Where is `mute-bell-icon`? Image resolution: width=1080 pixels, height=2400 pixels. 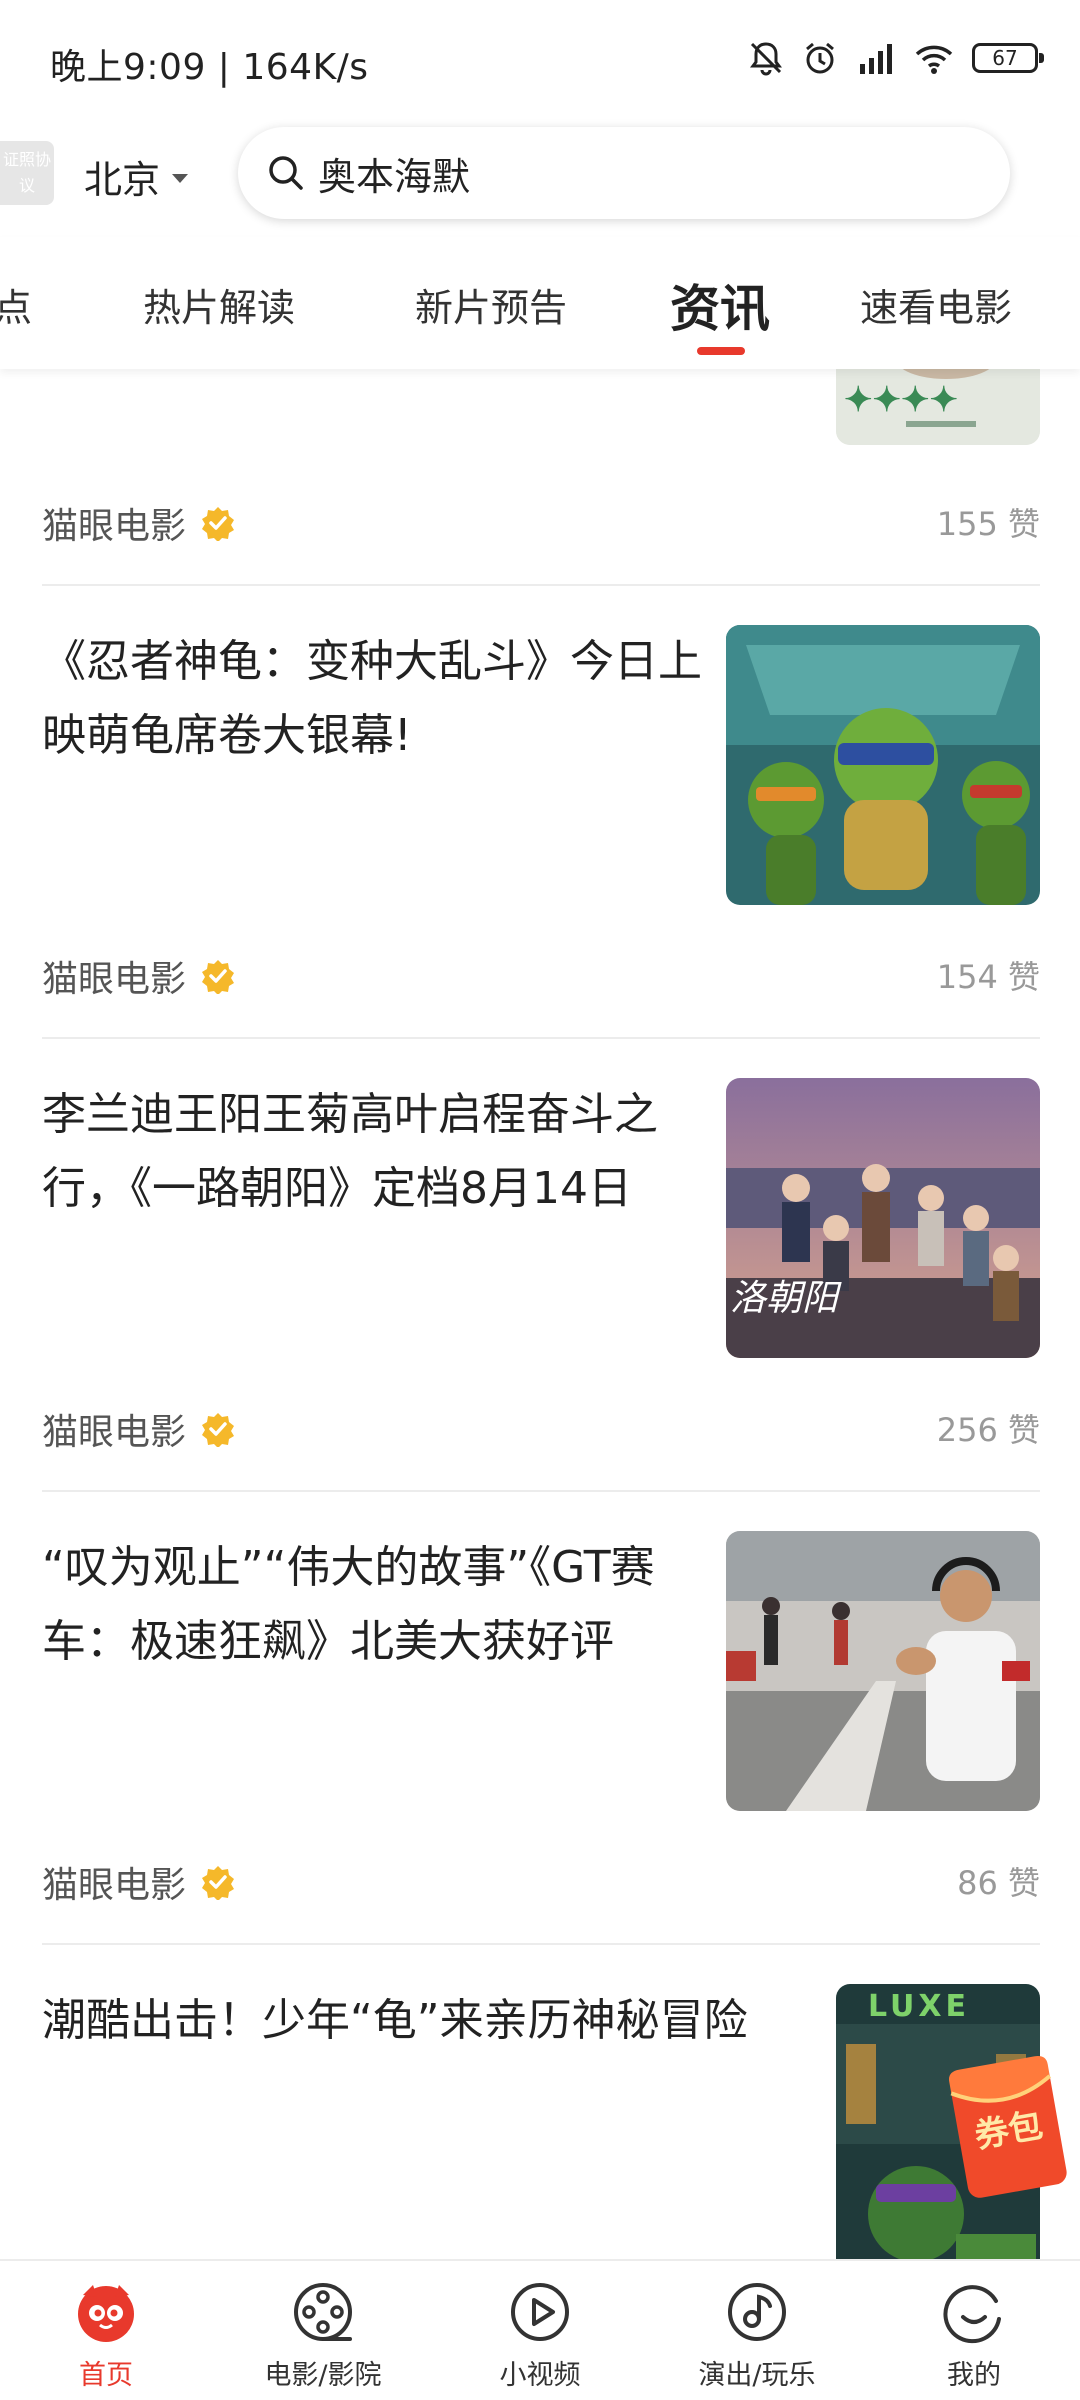 mute-bell-icon is located at coordinates (766, 58).